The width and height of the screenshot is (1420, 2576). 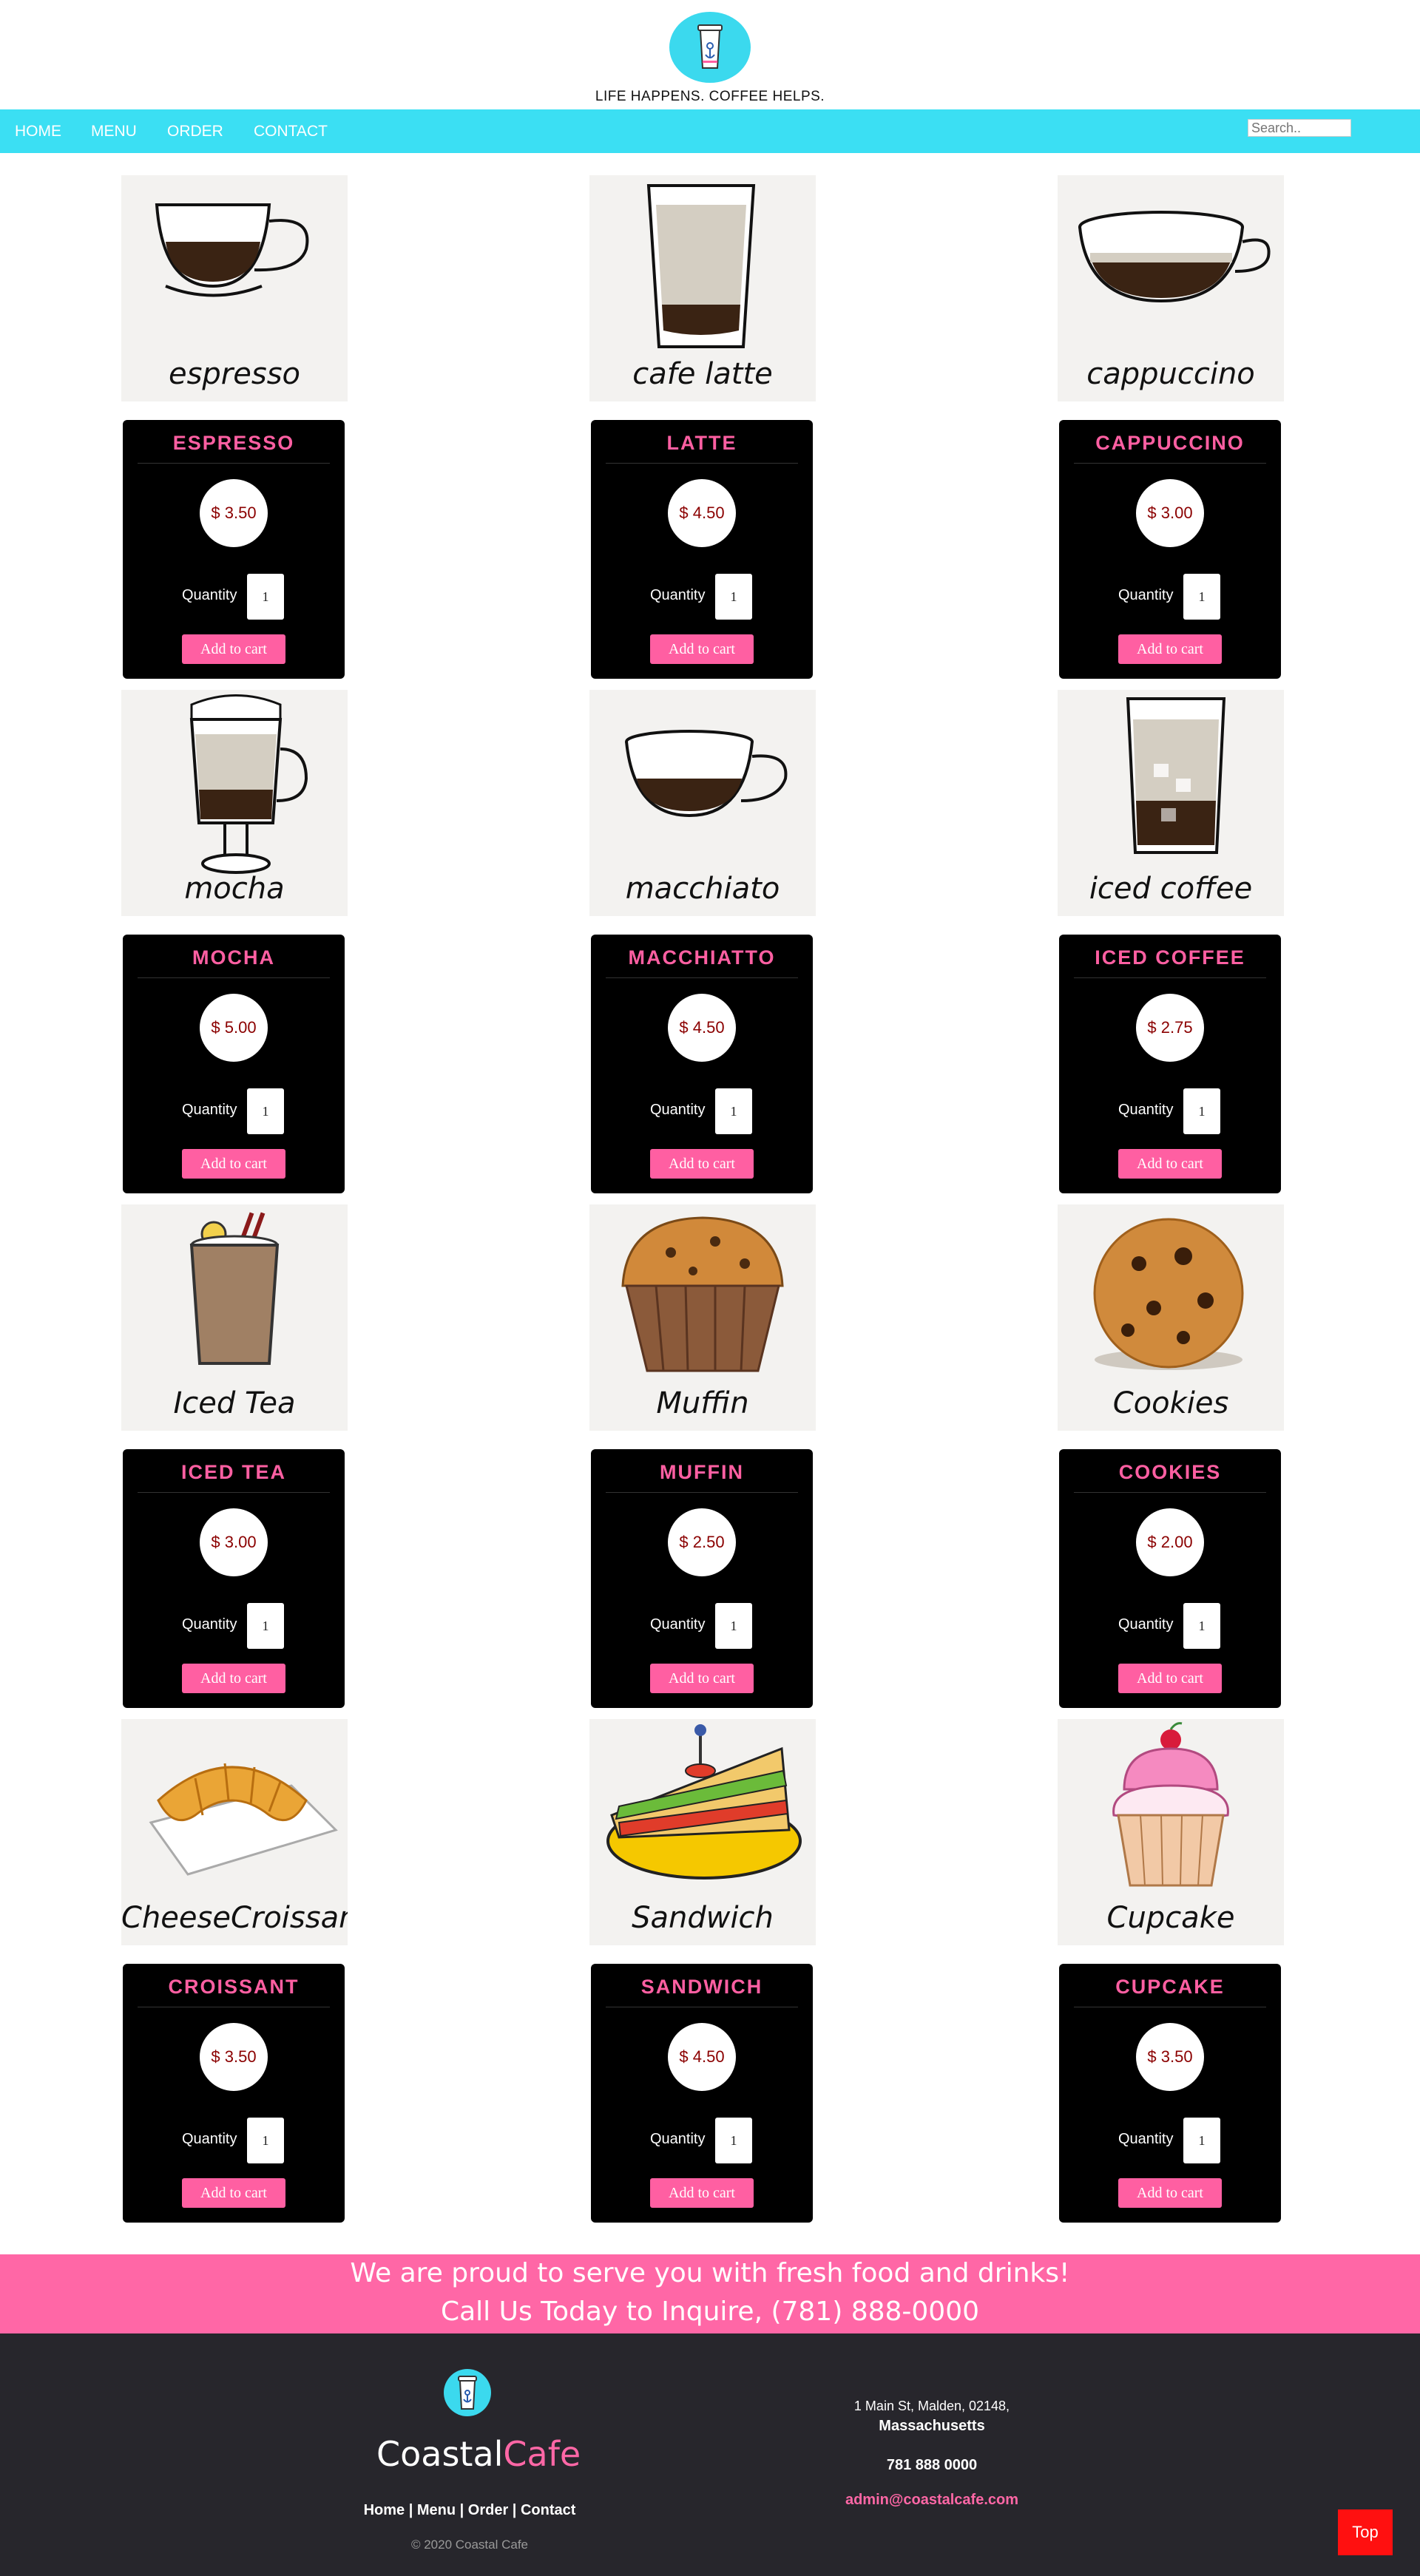 I want to click on price-badge: $ 2.00, so click(x=1170, y=1542).